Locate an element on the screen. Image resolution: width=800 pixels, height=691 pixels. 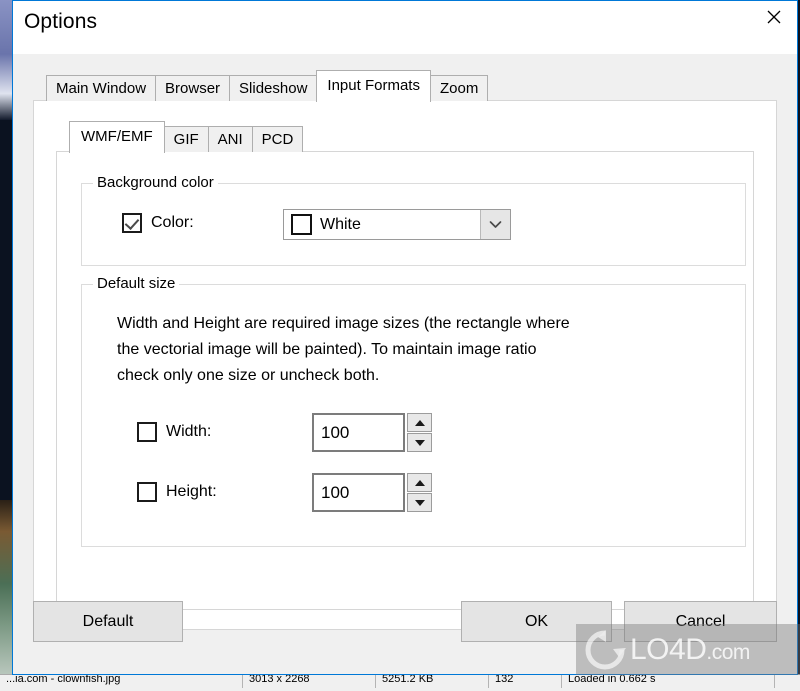
chevron-down-icon is located at coordinates (495, 224).